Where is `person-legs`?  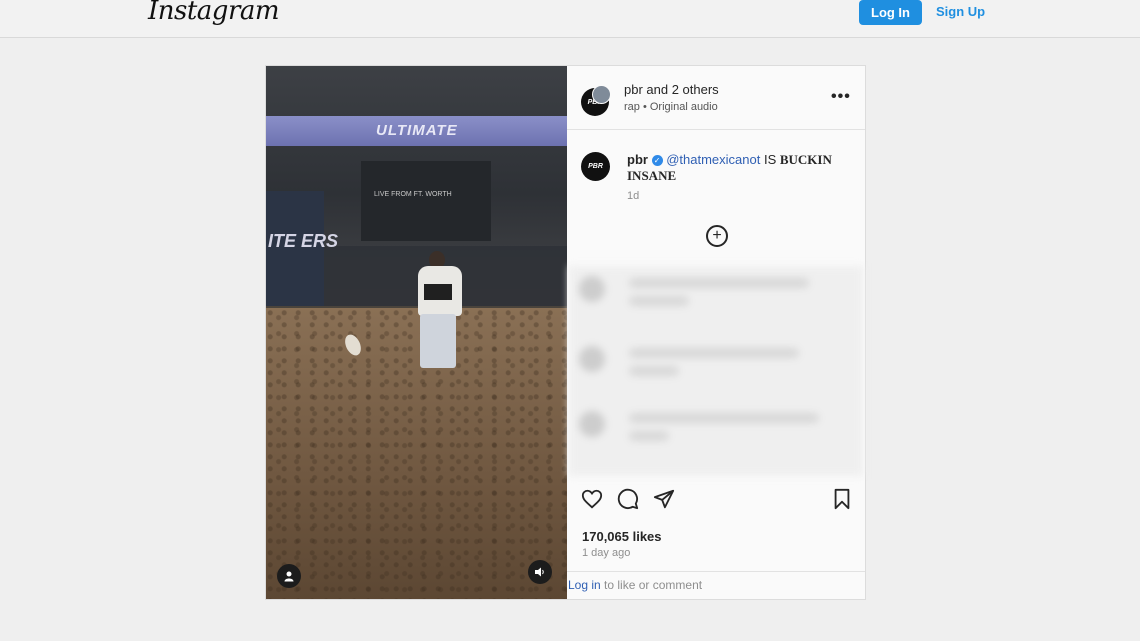
person-legs is located at coordinates (438, 341).